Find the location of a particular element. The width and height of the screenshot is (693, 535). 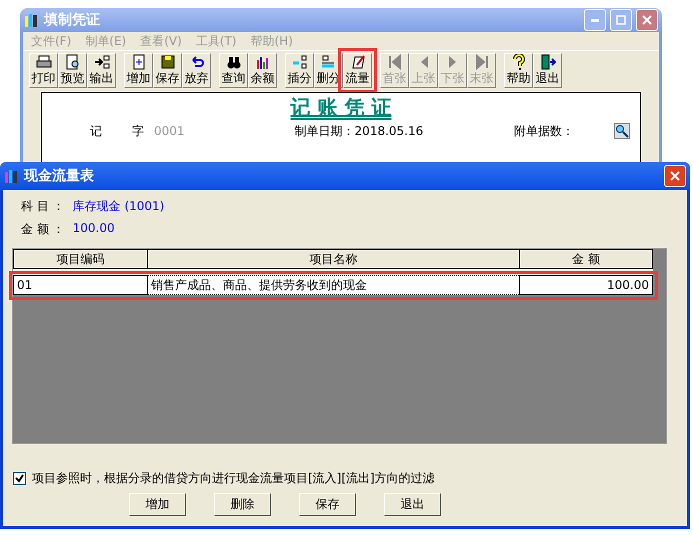

table-cell: 100.00 is located at coordinates (586, 285).